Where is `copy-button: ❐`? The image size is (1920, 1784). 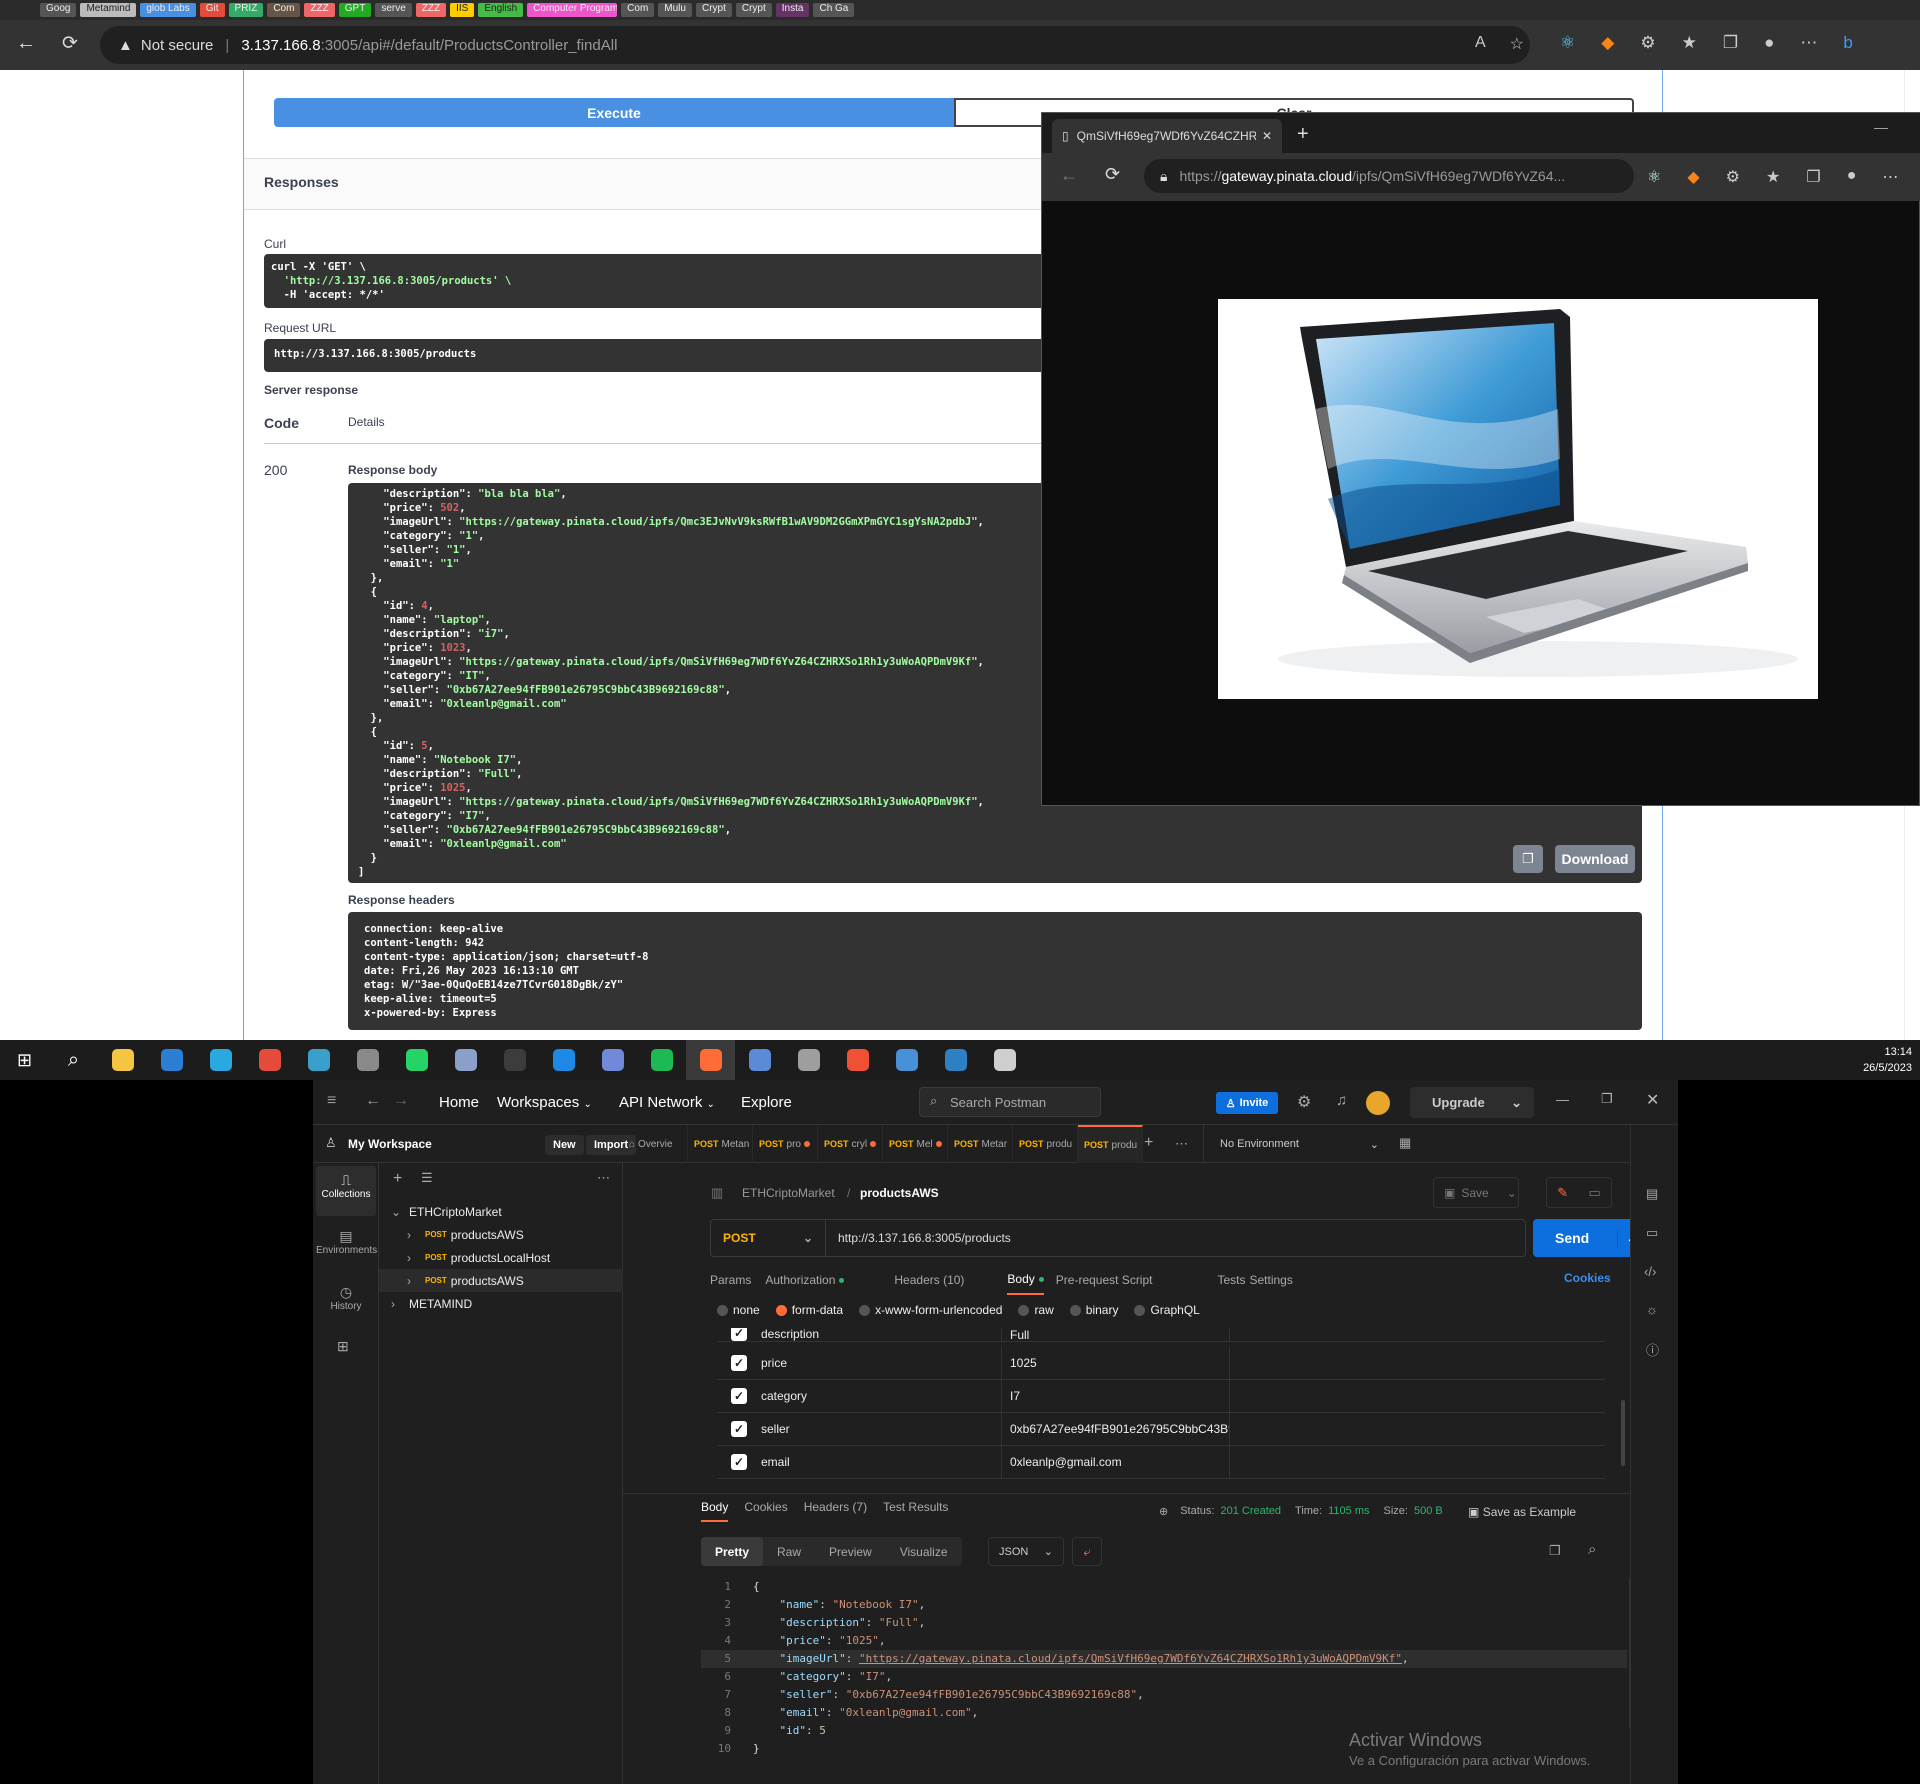
copy-button: ❐ is located at coordinates (1528, 859).